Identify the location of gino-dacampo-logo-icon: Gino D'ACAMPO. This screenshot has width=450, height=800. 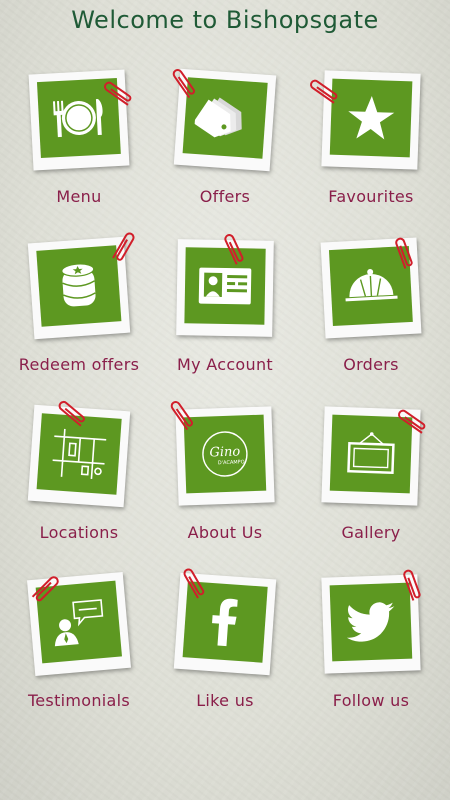
(225, 454).